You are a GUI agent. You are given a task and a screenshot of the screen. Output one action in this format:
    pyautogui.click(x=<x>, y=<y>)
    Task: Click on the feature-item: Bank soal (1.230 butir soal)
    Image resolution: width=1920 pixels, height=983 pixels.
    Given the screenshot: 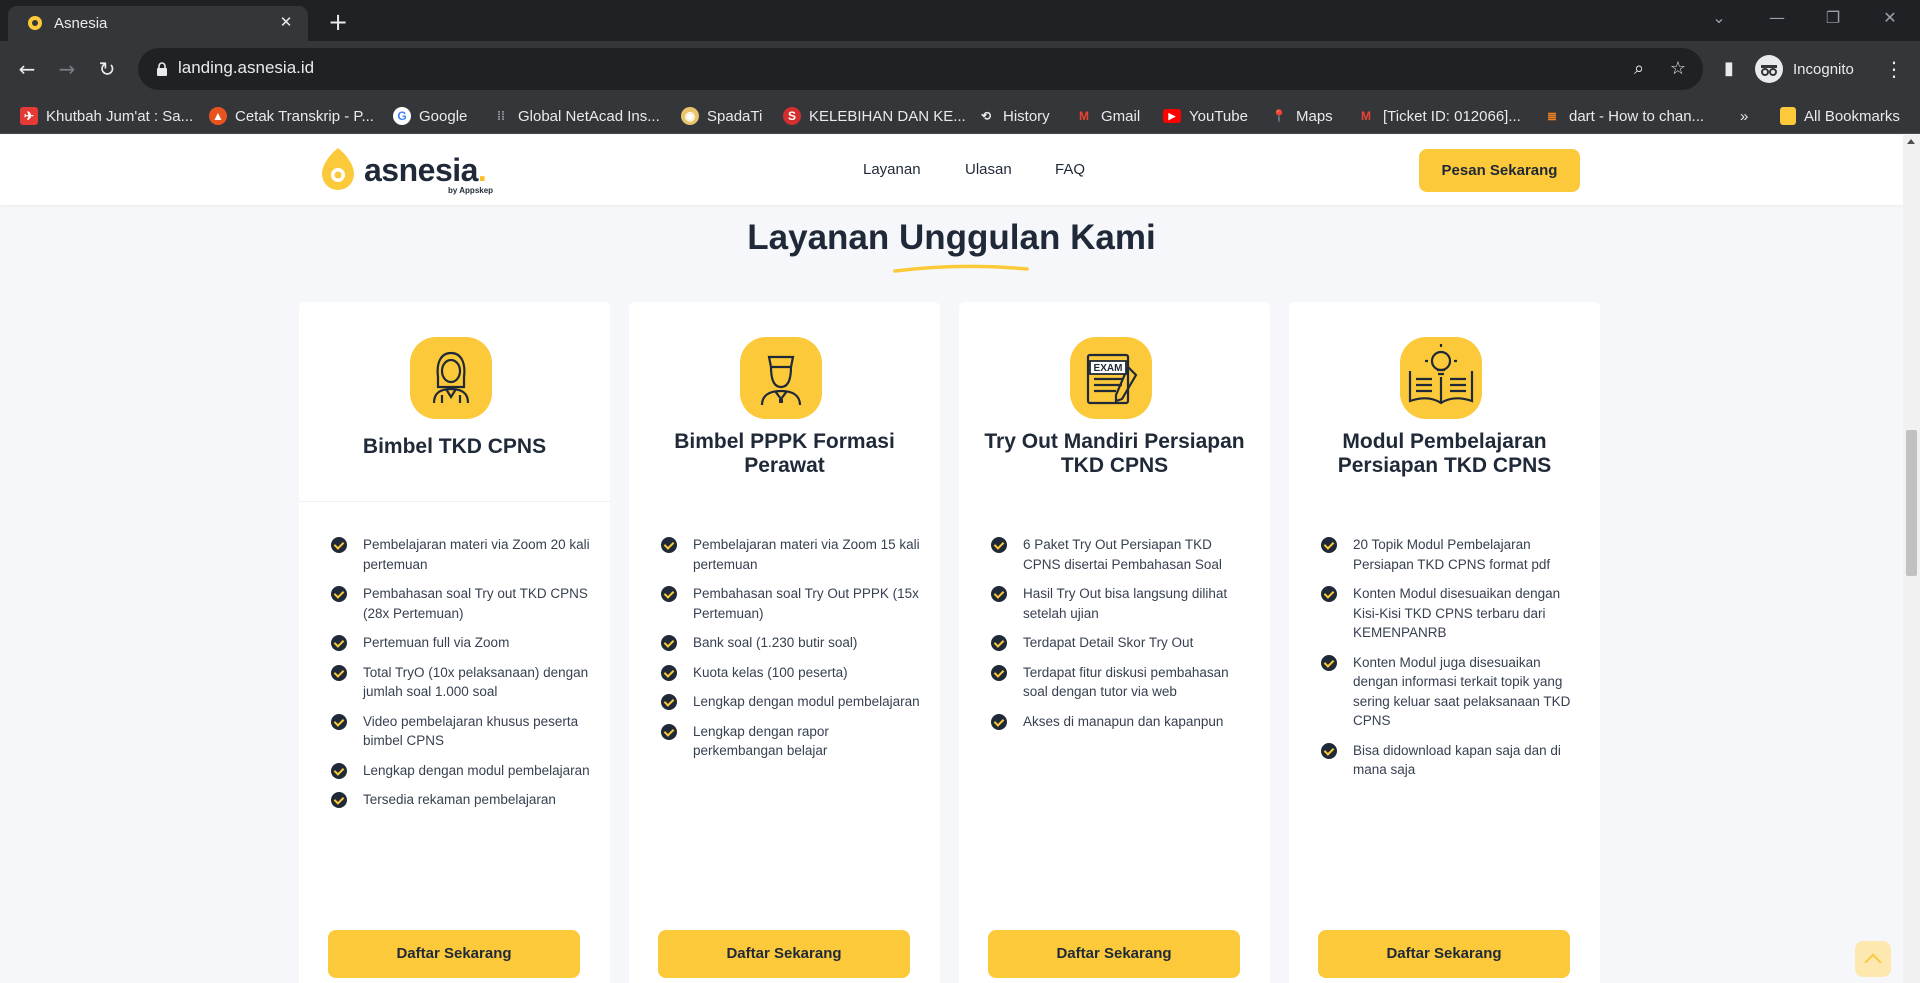 What is the action you would take?
    pyautogui.click(x=791, y=643)
    